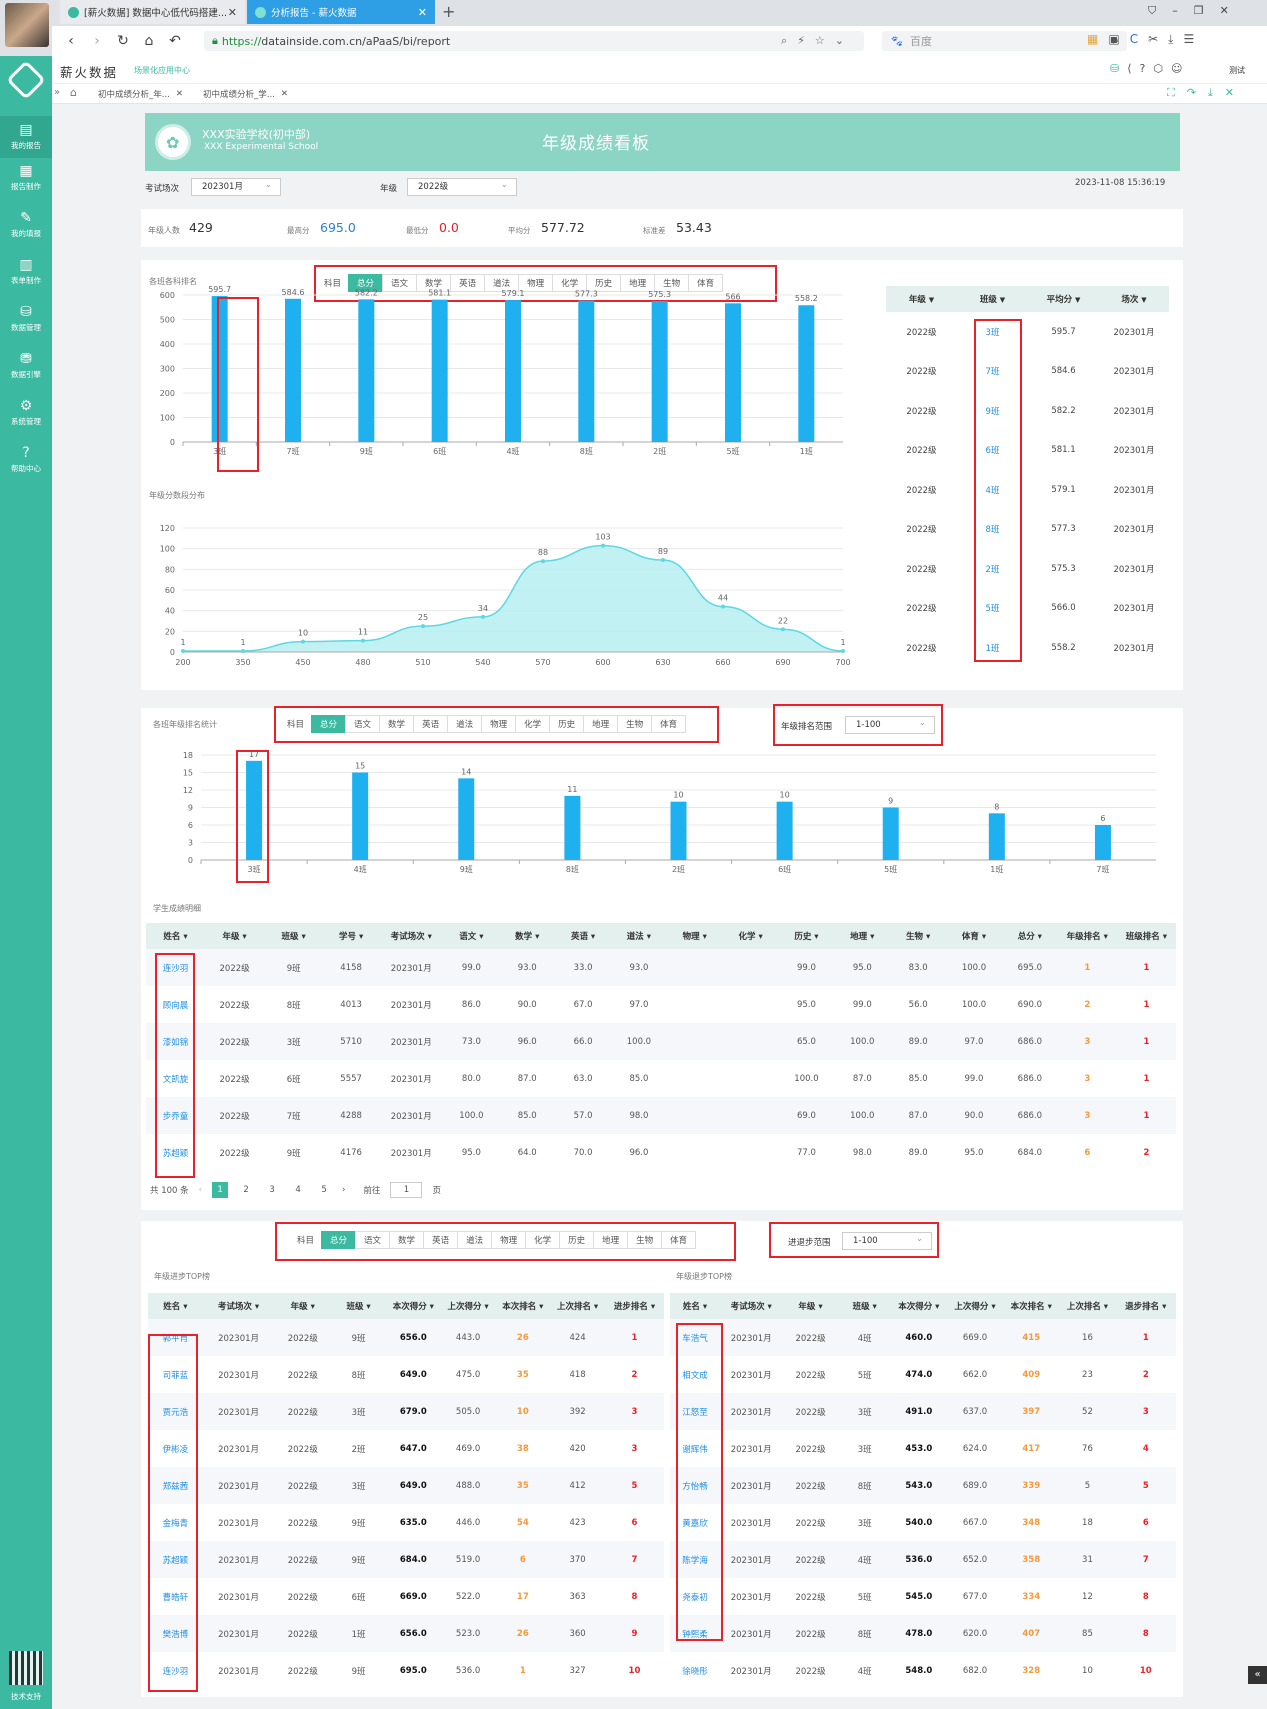  I want to click on screenshot-icon: ▣, so click(1118, 39).